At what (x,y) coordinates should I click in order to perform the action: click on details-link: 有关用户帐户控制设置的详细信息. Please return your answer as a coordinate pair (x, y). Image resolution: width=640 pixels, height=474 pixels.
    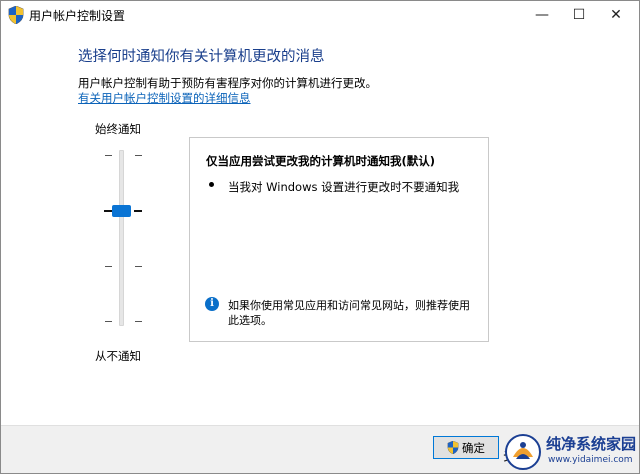
    Looking at the image, I should click on (164, 98).